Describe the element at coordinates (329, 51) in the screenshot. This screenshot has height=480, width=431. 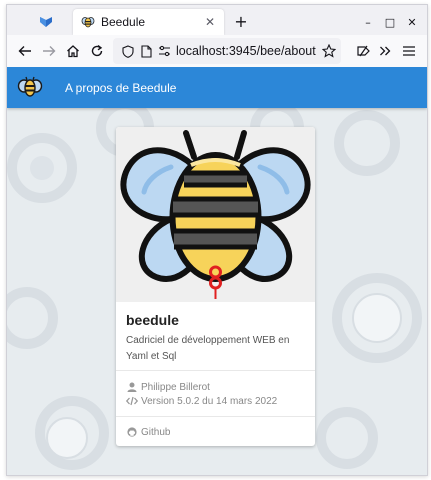
I see `bookmark-star-icon` at that location.